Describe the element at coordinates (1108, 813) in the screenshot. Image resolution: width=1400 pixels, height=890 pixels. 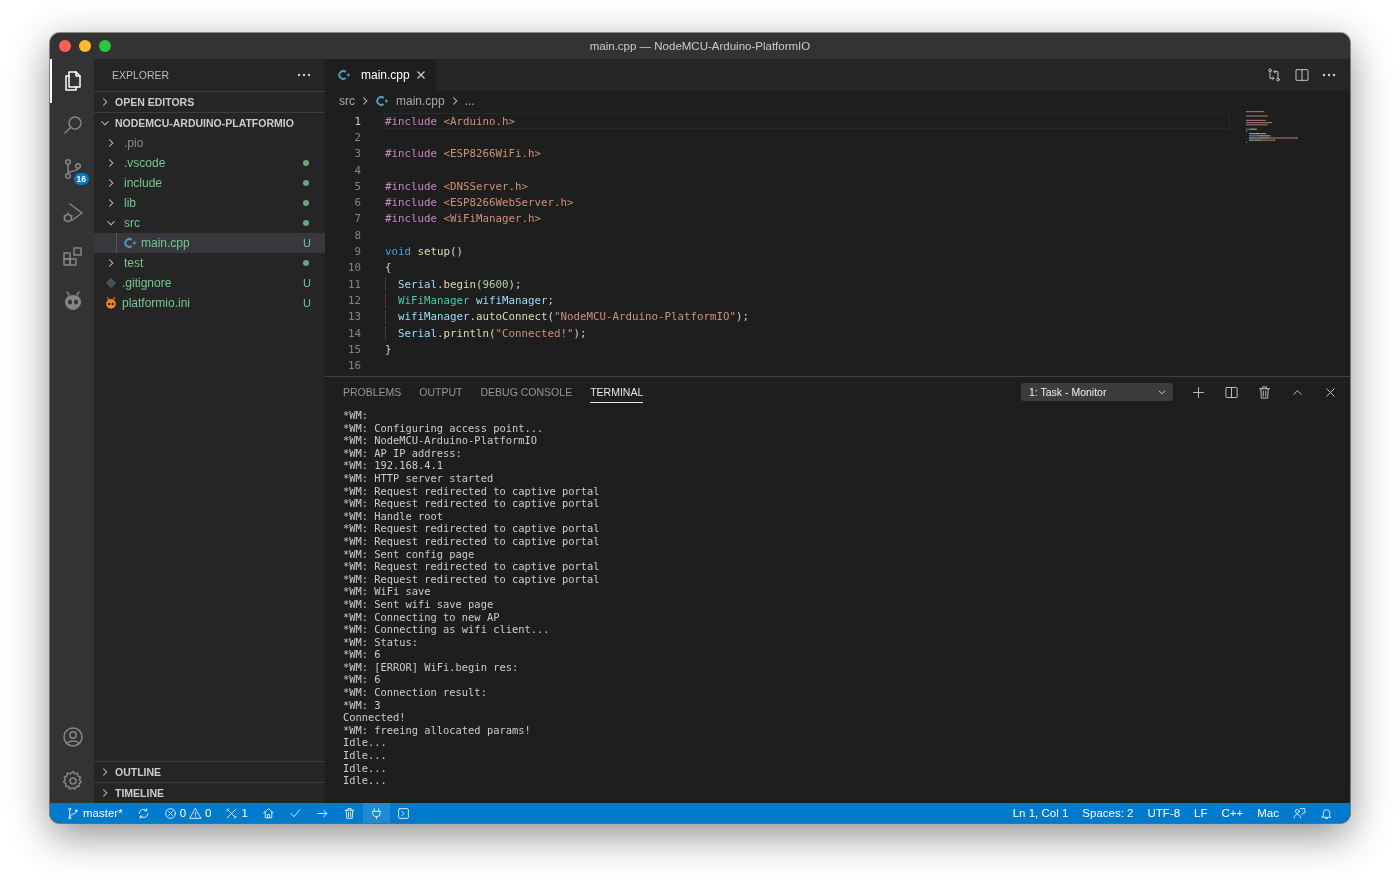
I see `status-item: Spaces: 2` at that location.